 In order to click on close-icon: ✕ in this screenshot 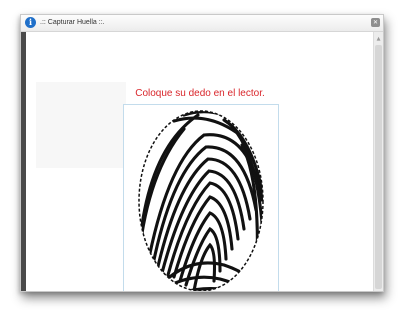, I will do `click(375, 22)`.